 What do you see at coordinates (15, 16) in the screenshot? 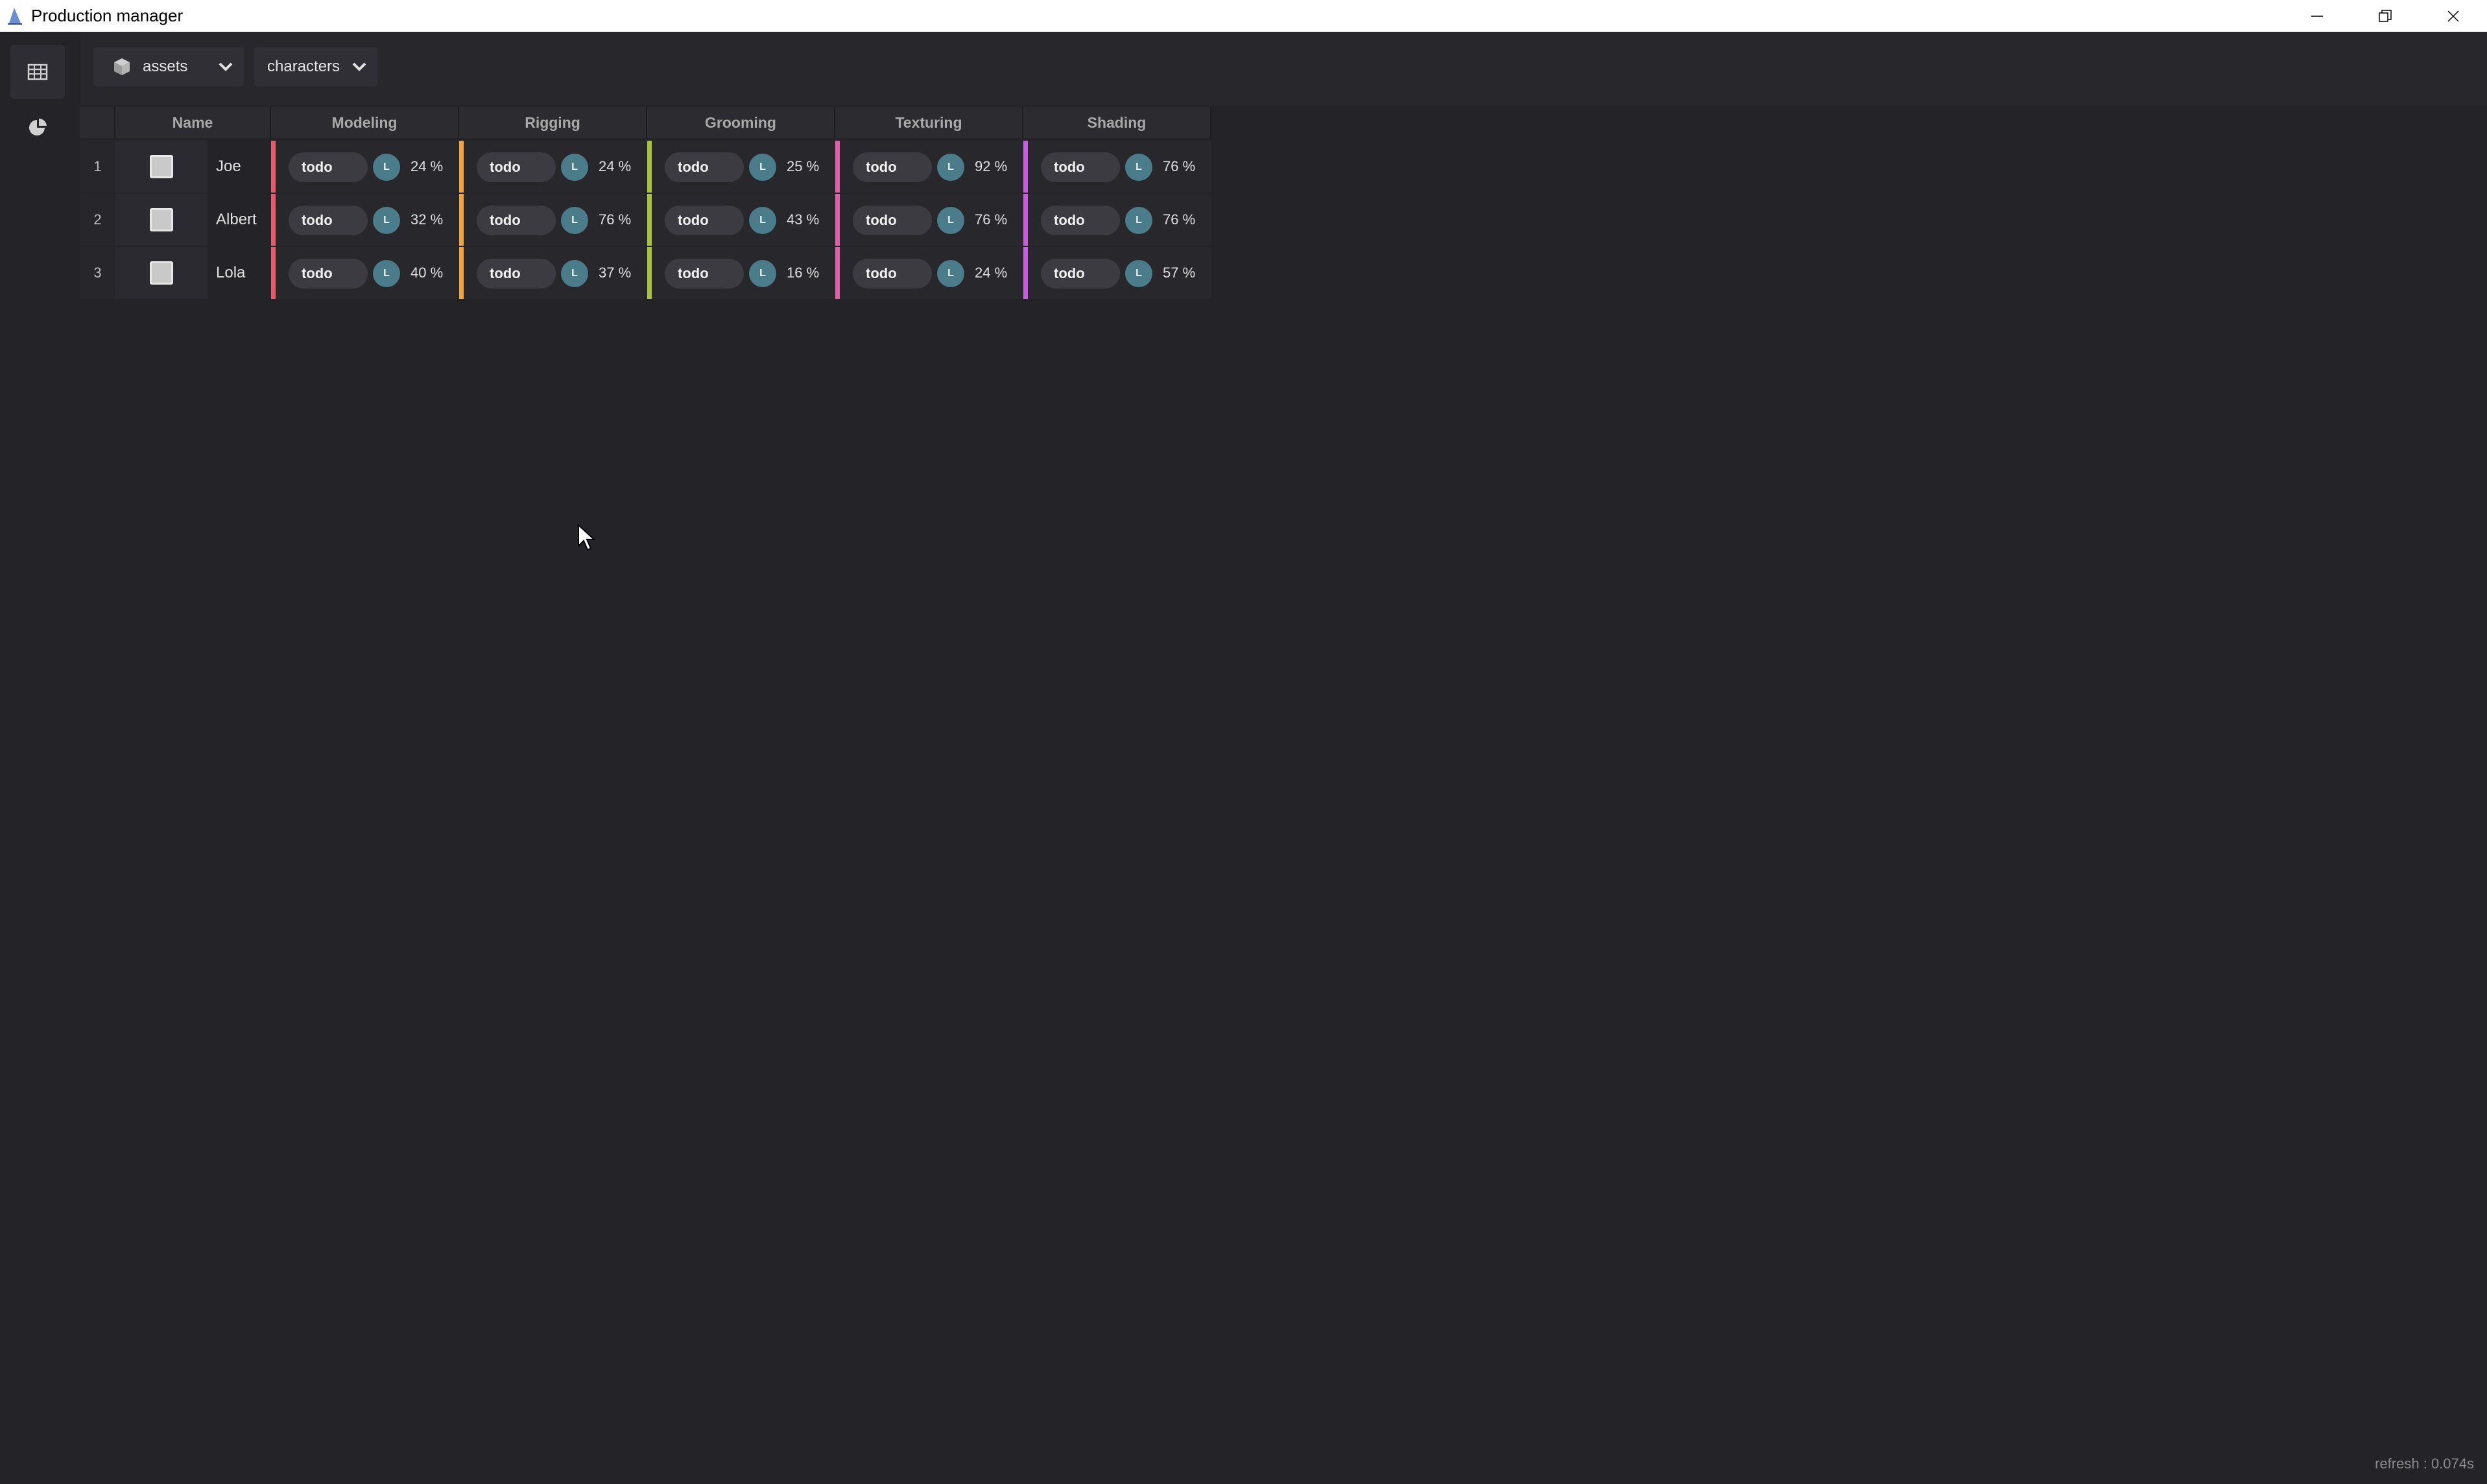
I see `app-logo-icon` at bounding box center [15, 16].